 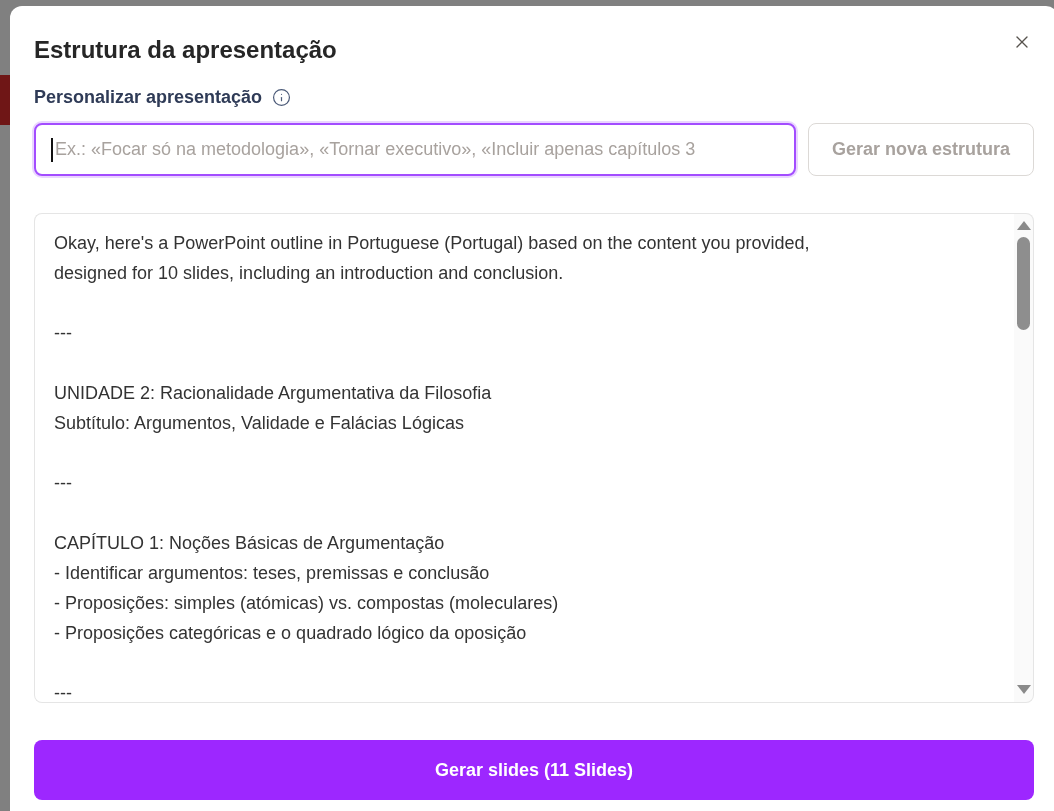 I want to click on dimmed-page-banner, so click(x=5, y=100).